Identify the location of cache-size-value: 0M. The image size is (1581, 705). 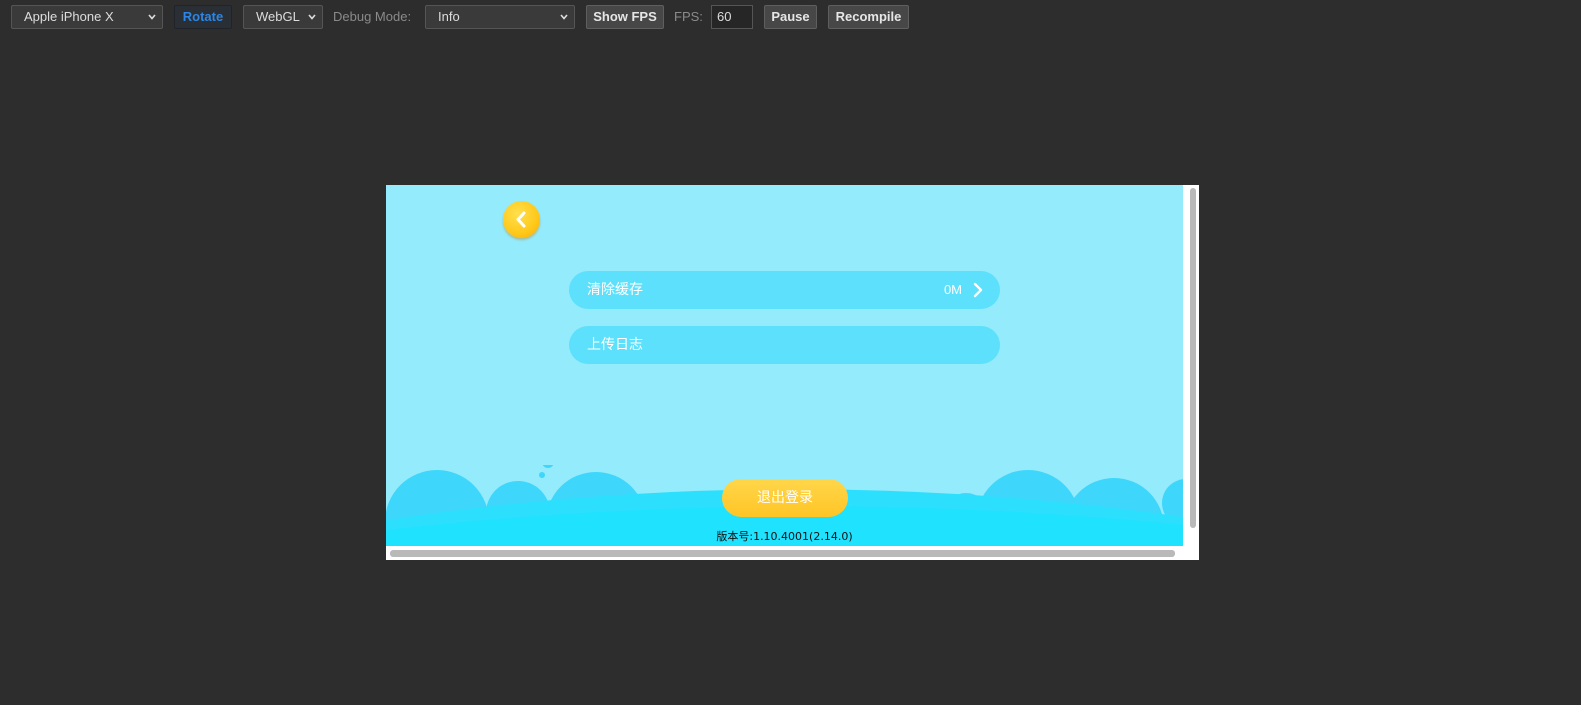
(952, 289).